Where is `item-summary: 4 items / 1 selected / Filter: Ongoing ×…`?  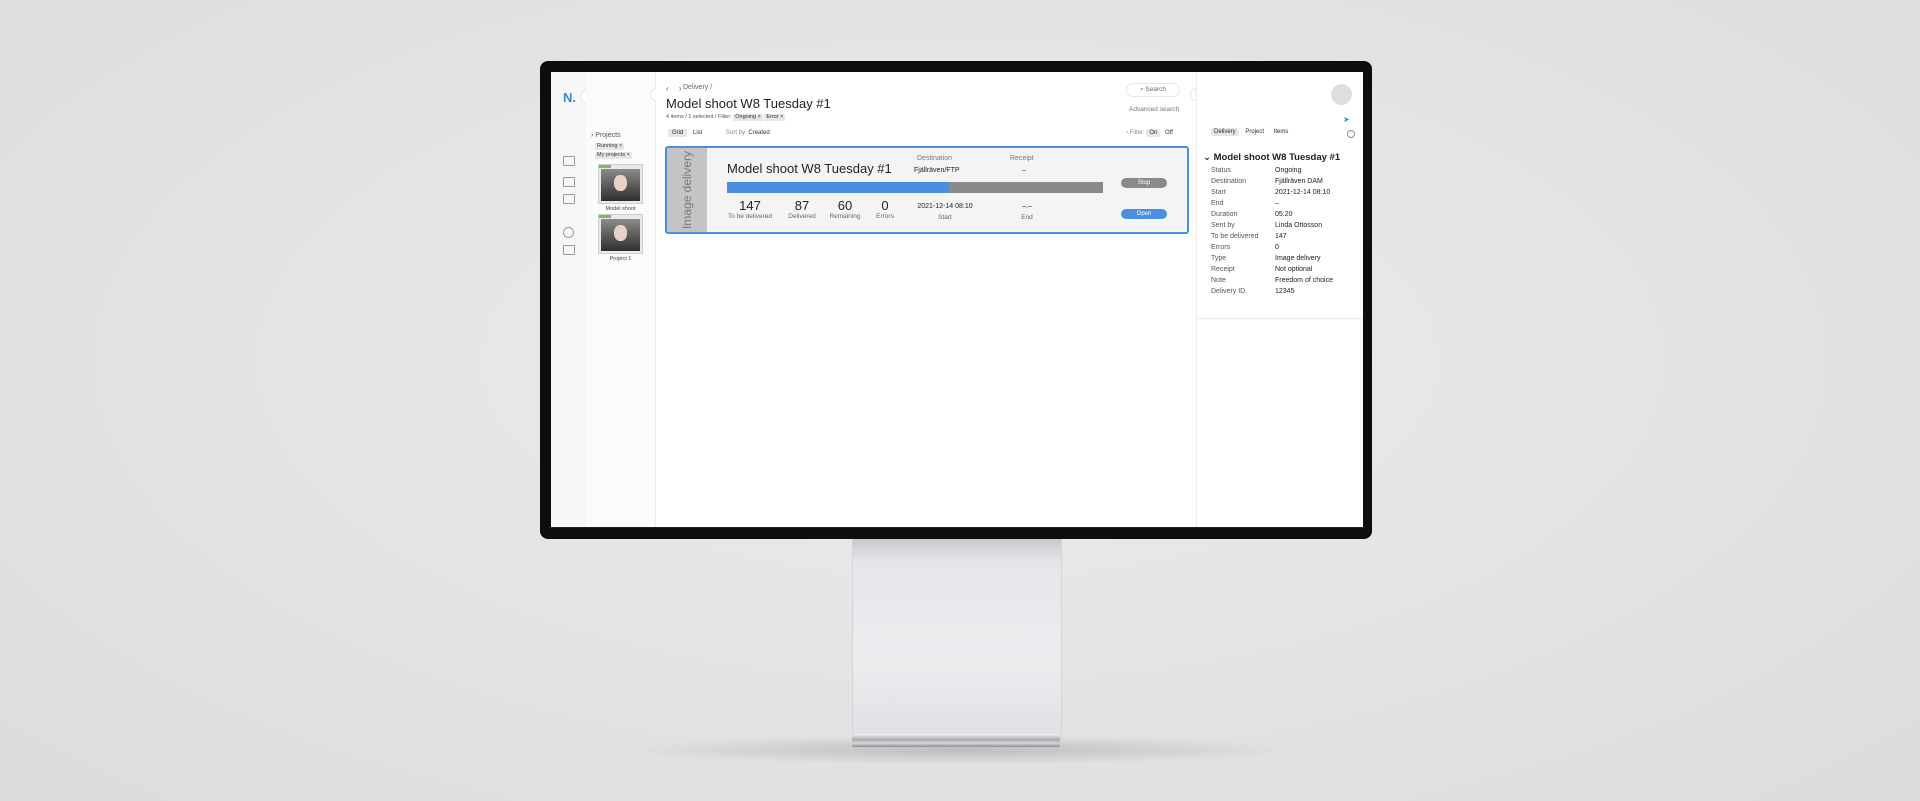
item-summary: 4 items / 1 selected / Filter: Ongoing ×… is located at coordinates (726, 117).